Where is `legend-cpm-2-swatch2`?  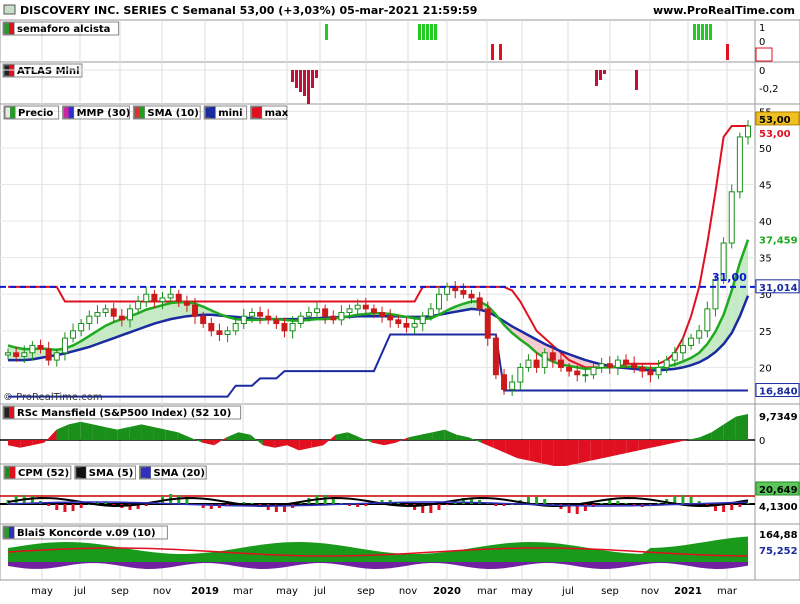 legend-cpm-2-swatch2 is located at coordinates (148, 472).